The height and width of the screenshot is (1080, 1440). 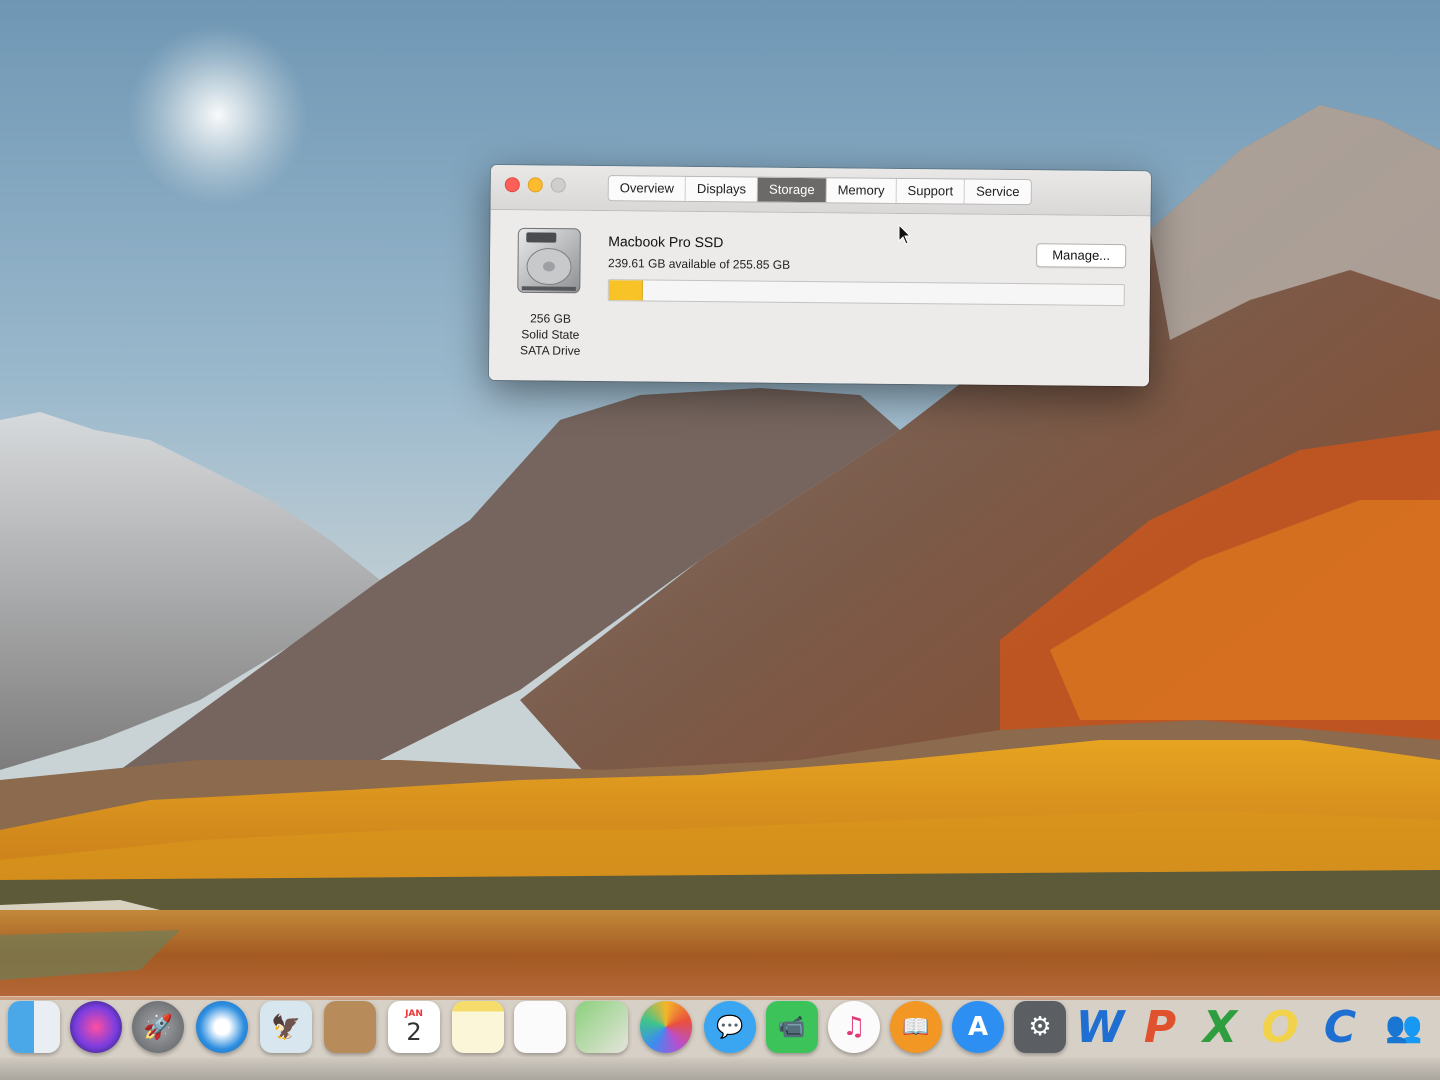 I want to click on powerpoint-icon: P, so click(x=1160, y=1027).